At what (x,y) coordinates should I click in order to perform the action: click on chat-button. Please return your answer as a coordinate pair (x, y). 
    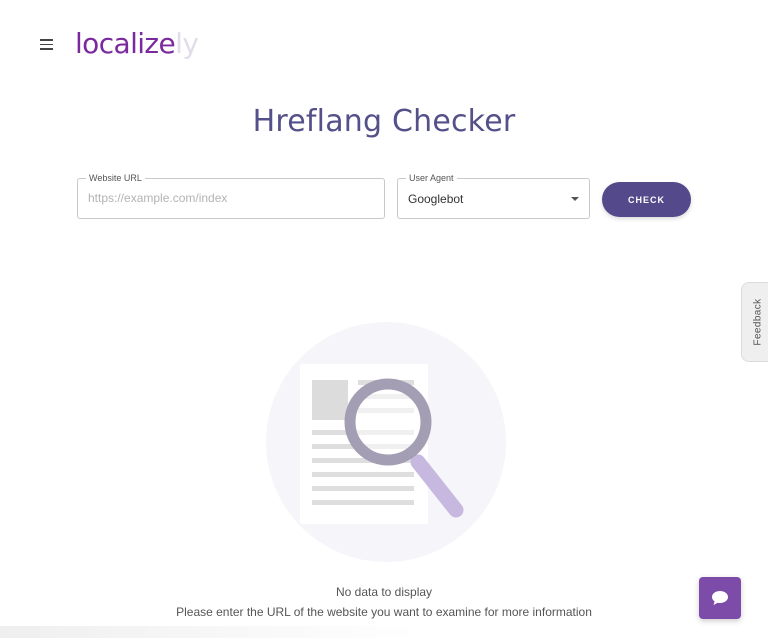
    Looking at the image, I should click on (720, 598).